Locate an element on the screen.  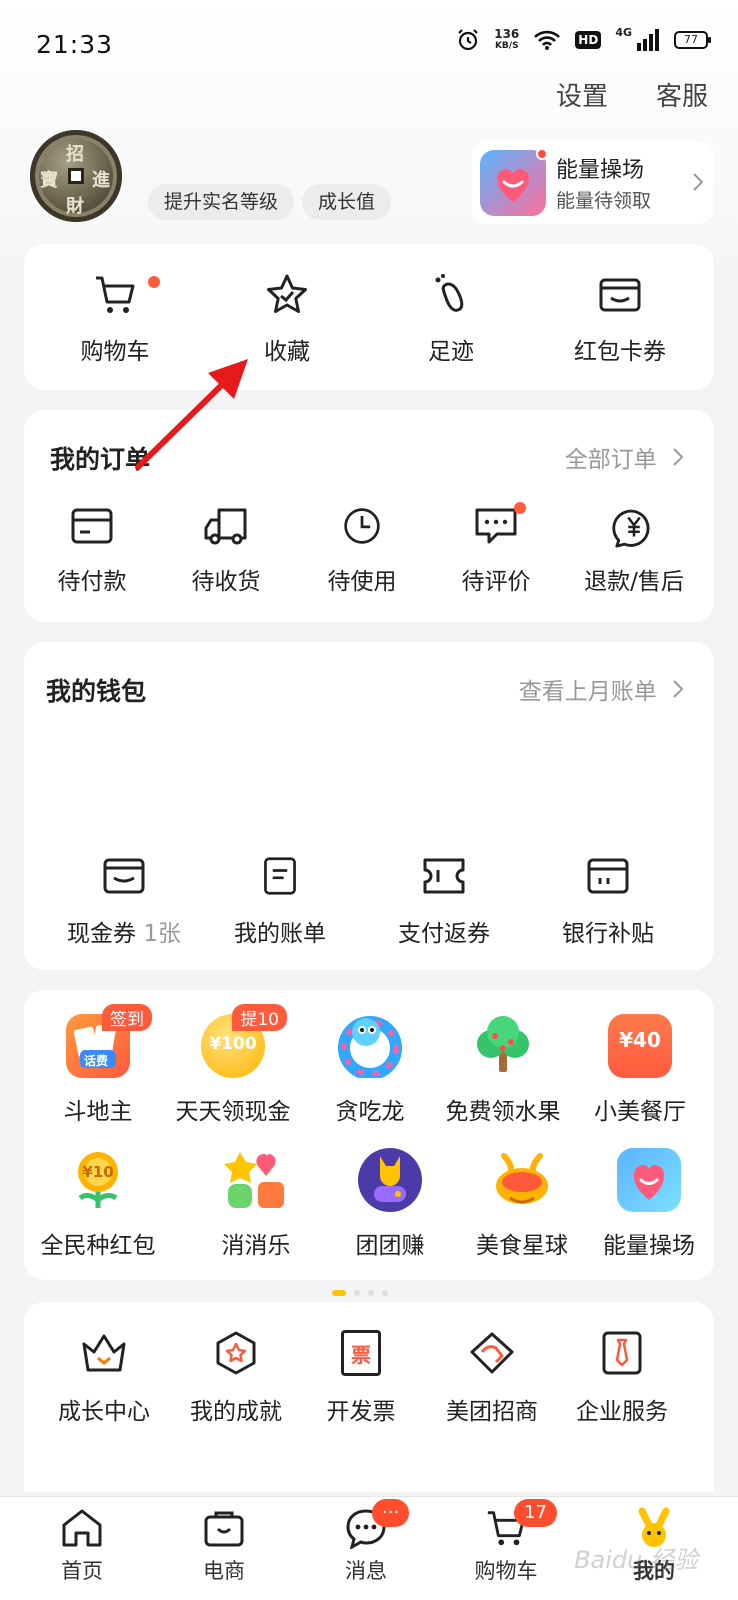
game-daily-cash: ¥100 提10 天天领现金 is located at coordinates (233, 1065).